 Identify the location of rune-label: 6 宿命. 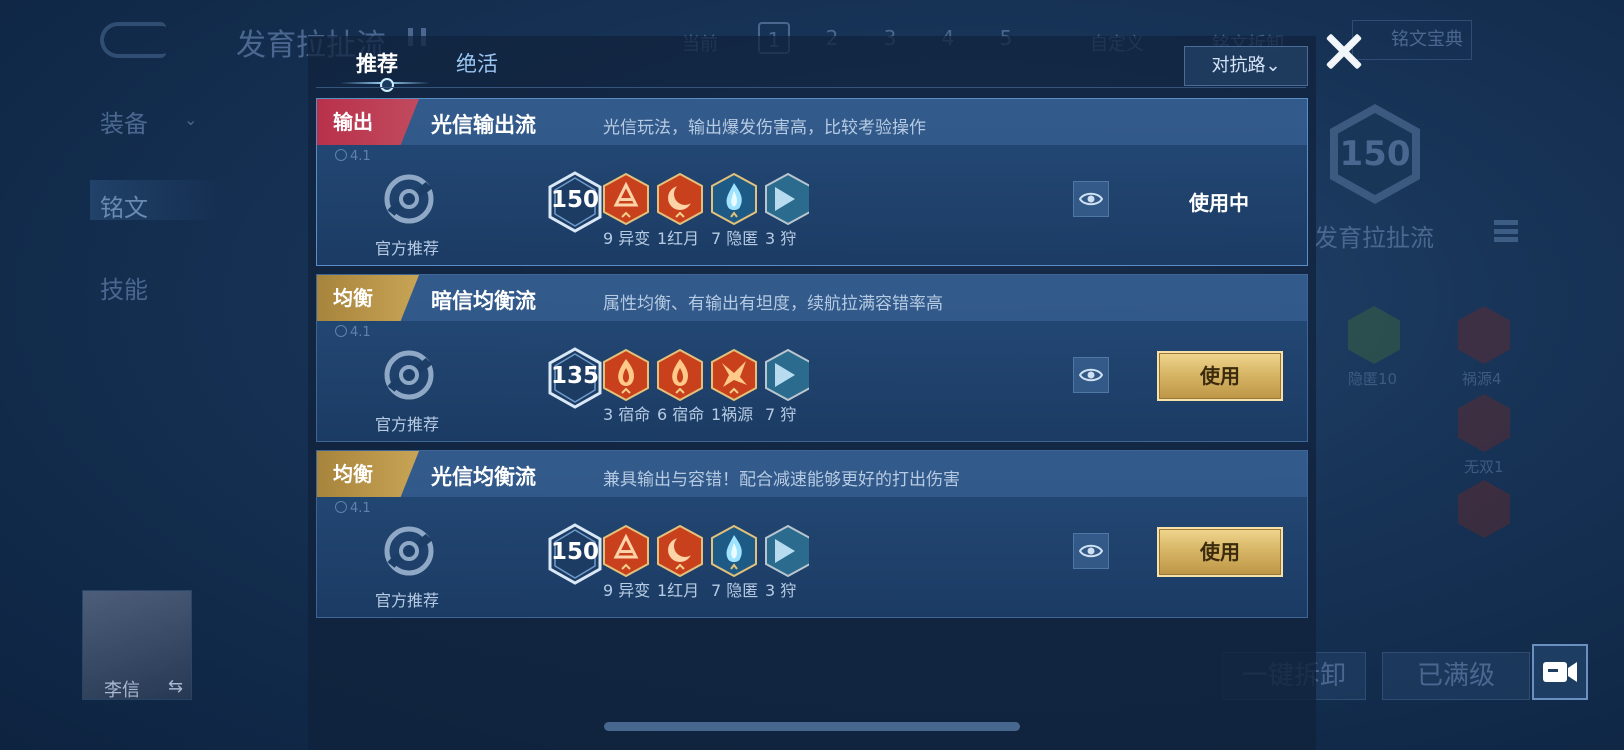
(681, 414).